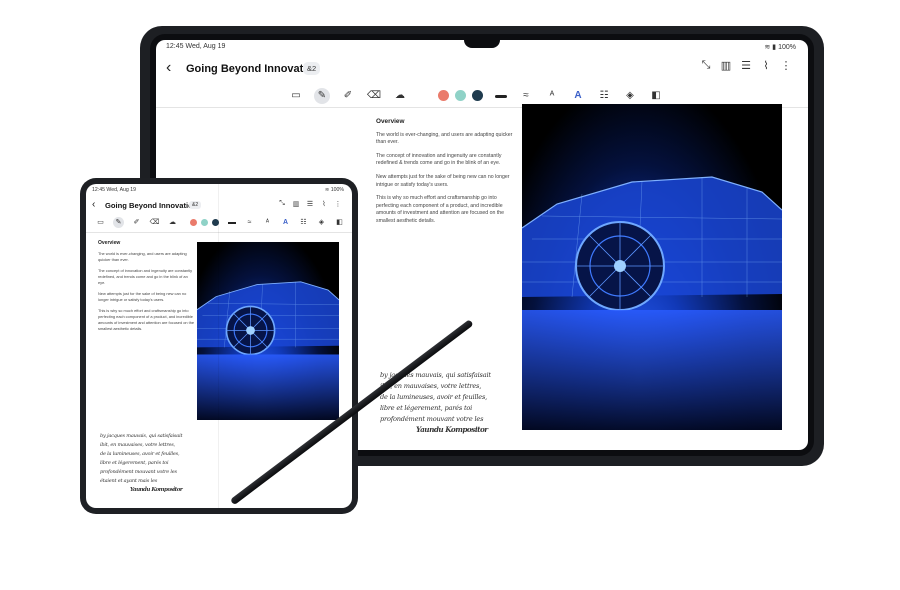  Describe the element at coordinates (477, 95) in the screenshot. I see `color-swatch-navy` at that location.